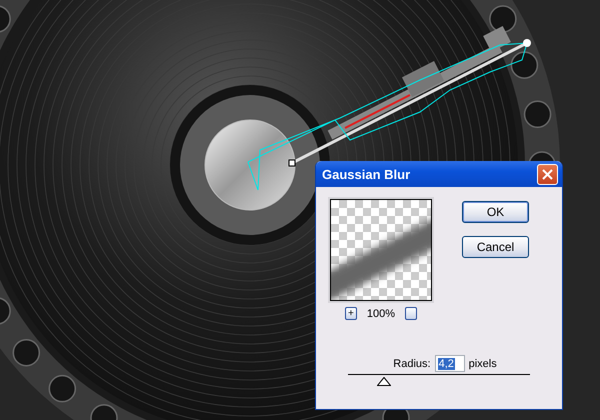 The height and width of the screenshot is (420, 600). What do you see at coordinates (495, 212) in the screenshot?
I see `ok-button: OK` at bounding box center [495, 212].